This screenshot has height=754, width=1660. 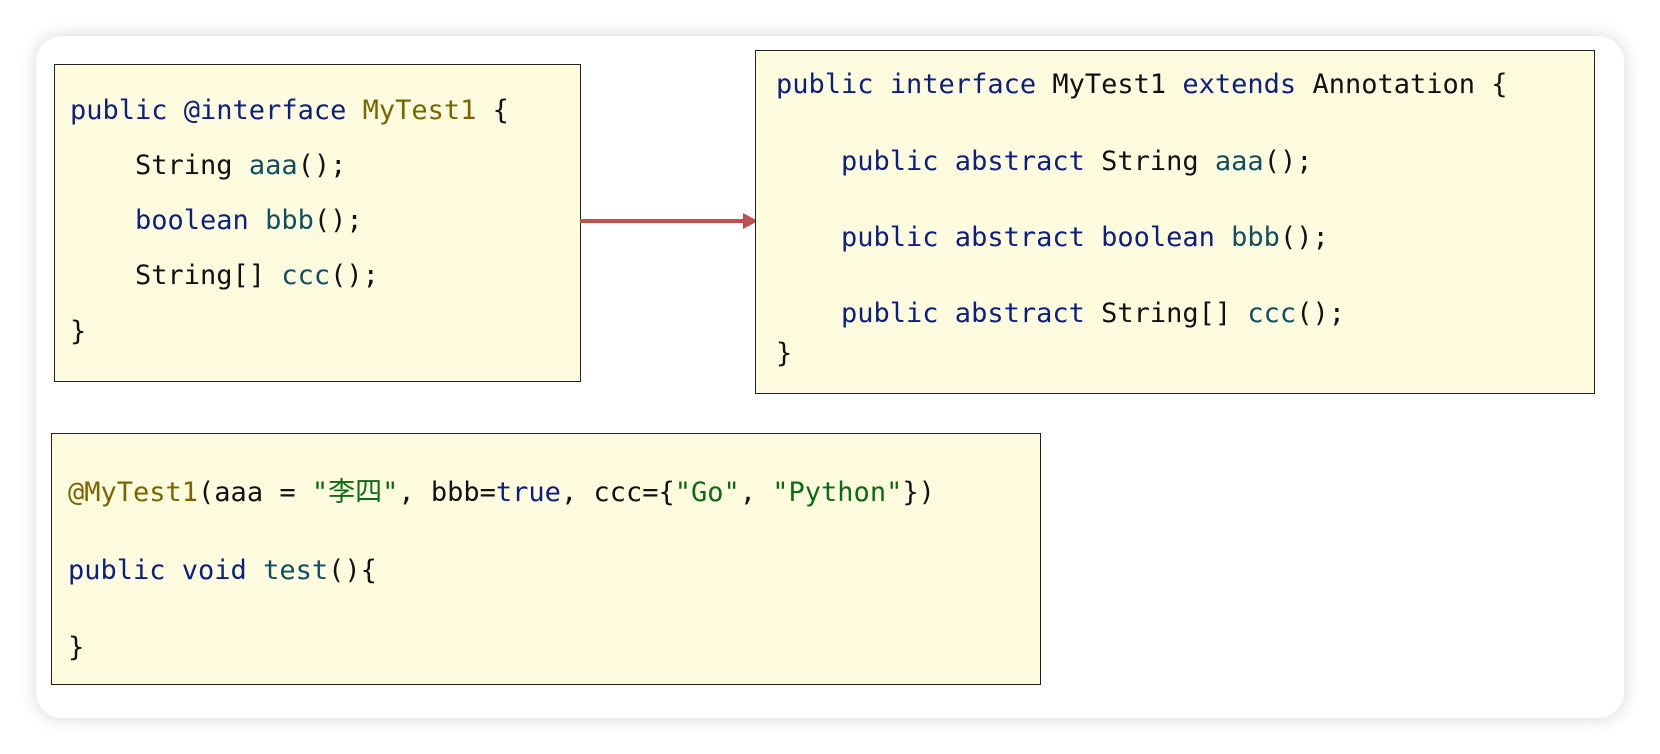 What do you see at coordinates (1004, 237) in the screenshot?
I see `code-token: public abstract boolean` at bounding box center [1004, 237].